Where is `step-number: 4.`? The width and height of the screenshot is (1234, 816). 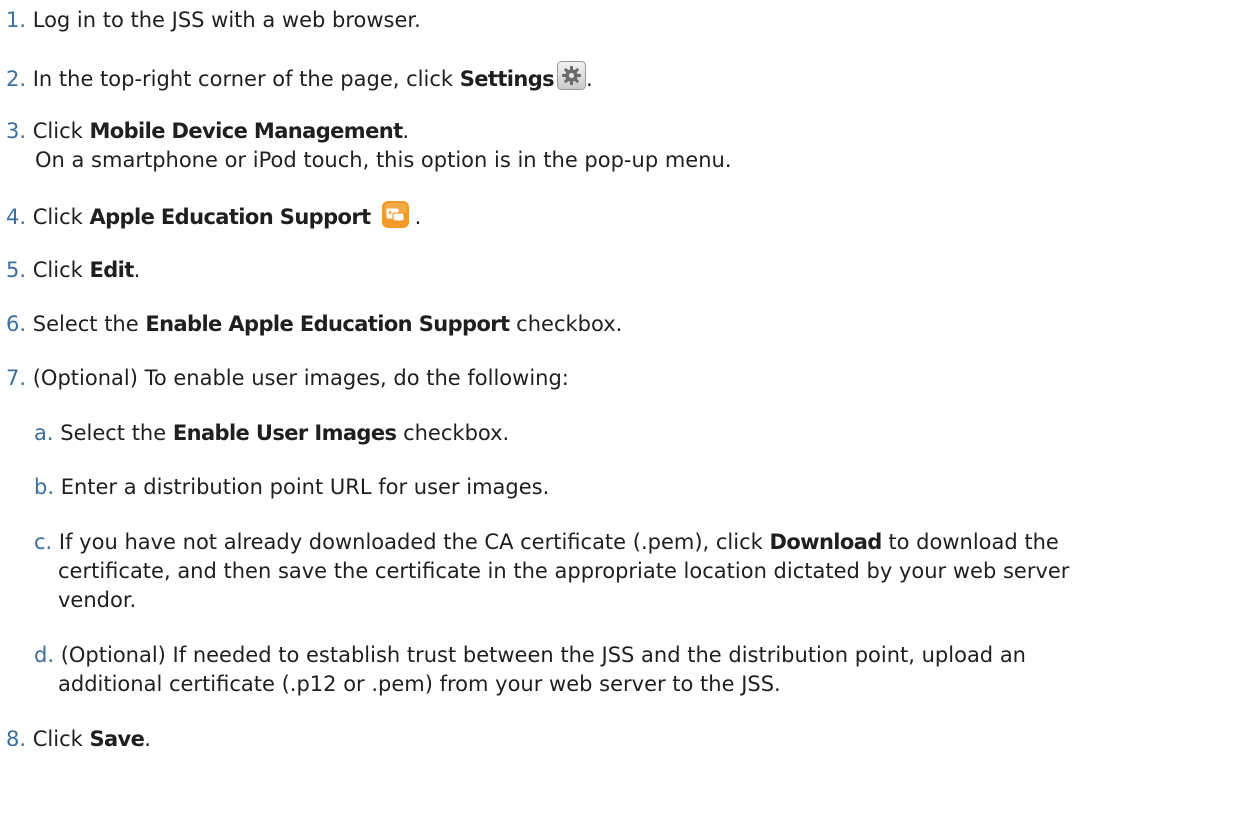 step-number: 4. is located at coordinates (16, 217).